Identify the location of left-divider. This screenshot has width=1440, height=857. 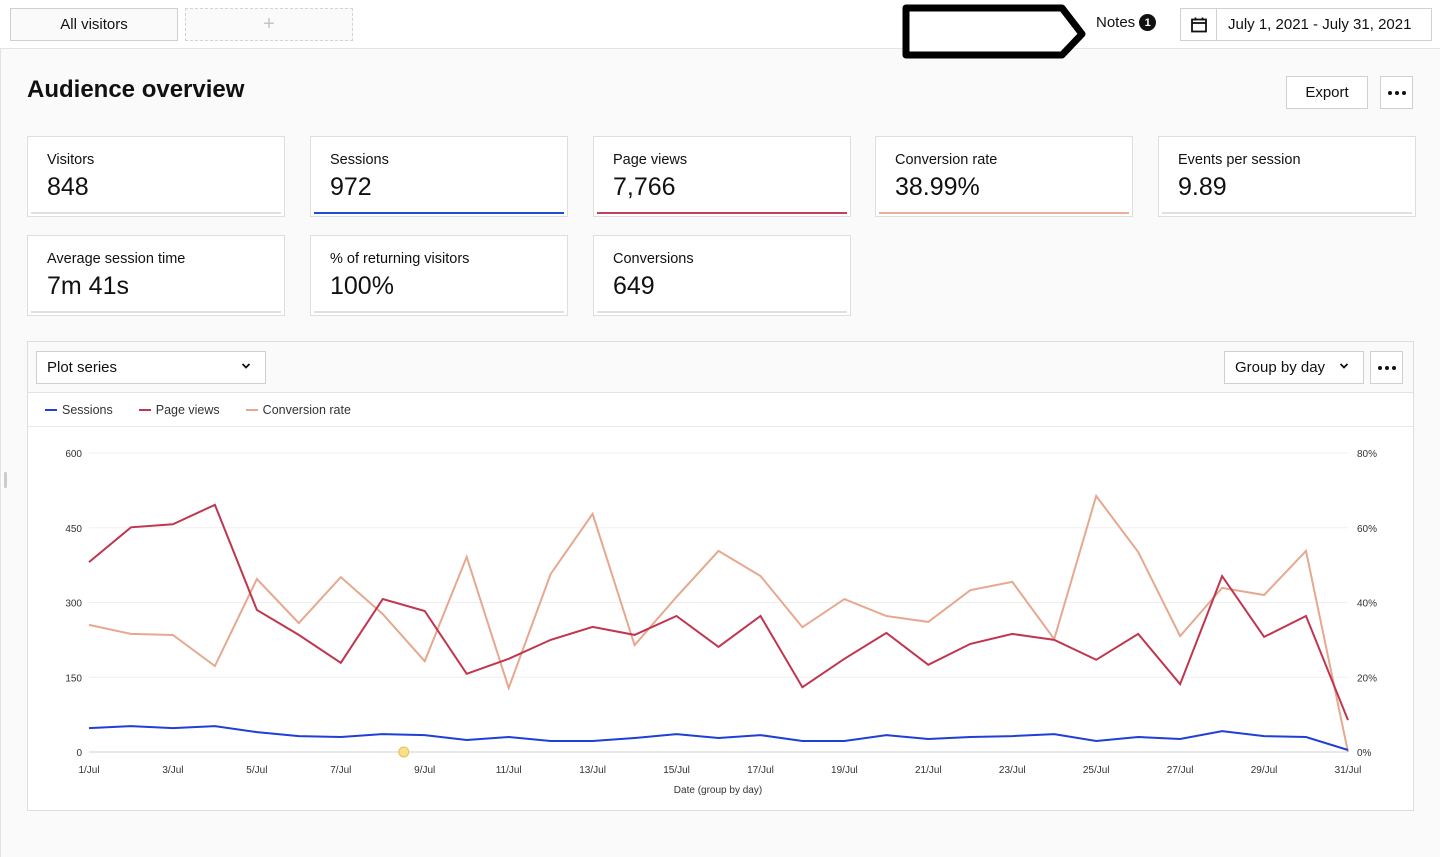
(0, 453).